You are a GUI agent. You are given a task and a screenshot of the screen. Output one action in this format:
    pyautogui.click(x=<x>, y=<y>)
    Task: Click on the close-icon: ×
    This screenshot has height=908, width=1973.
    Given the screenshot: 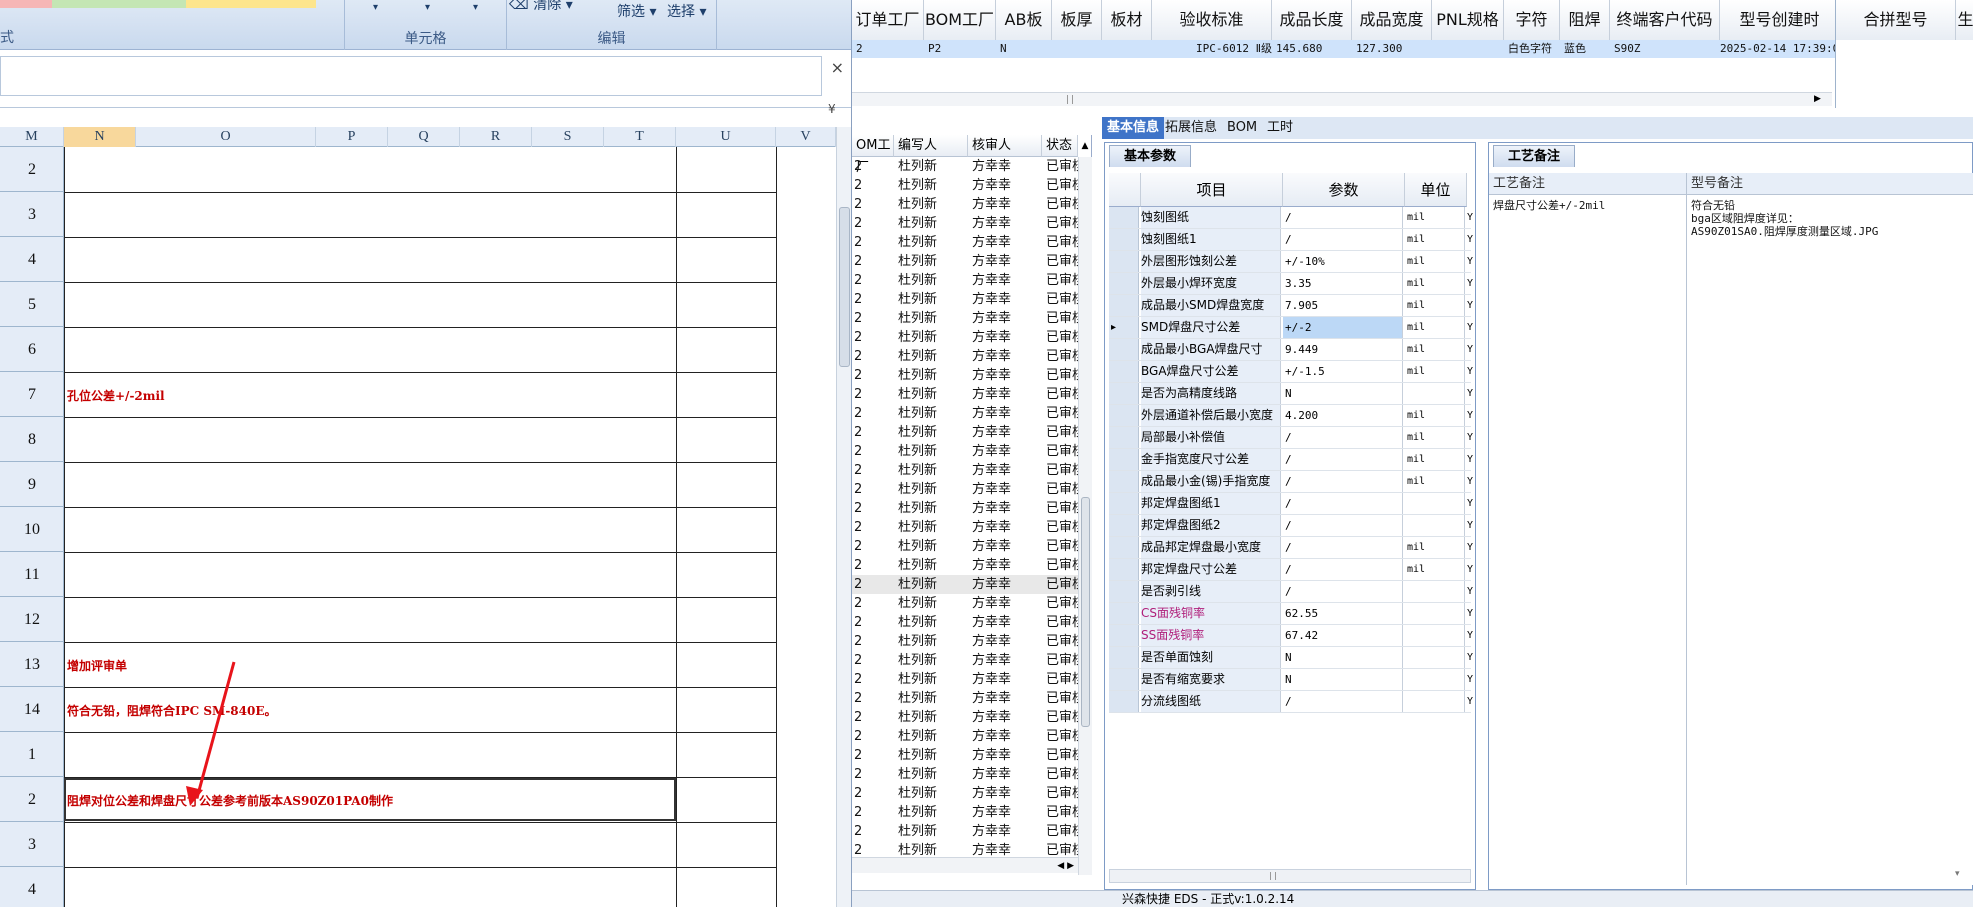 What is the action you would take?
    pyautogui.click(x=837, y=67)
    